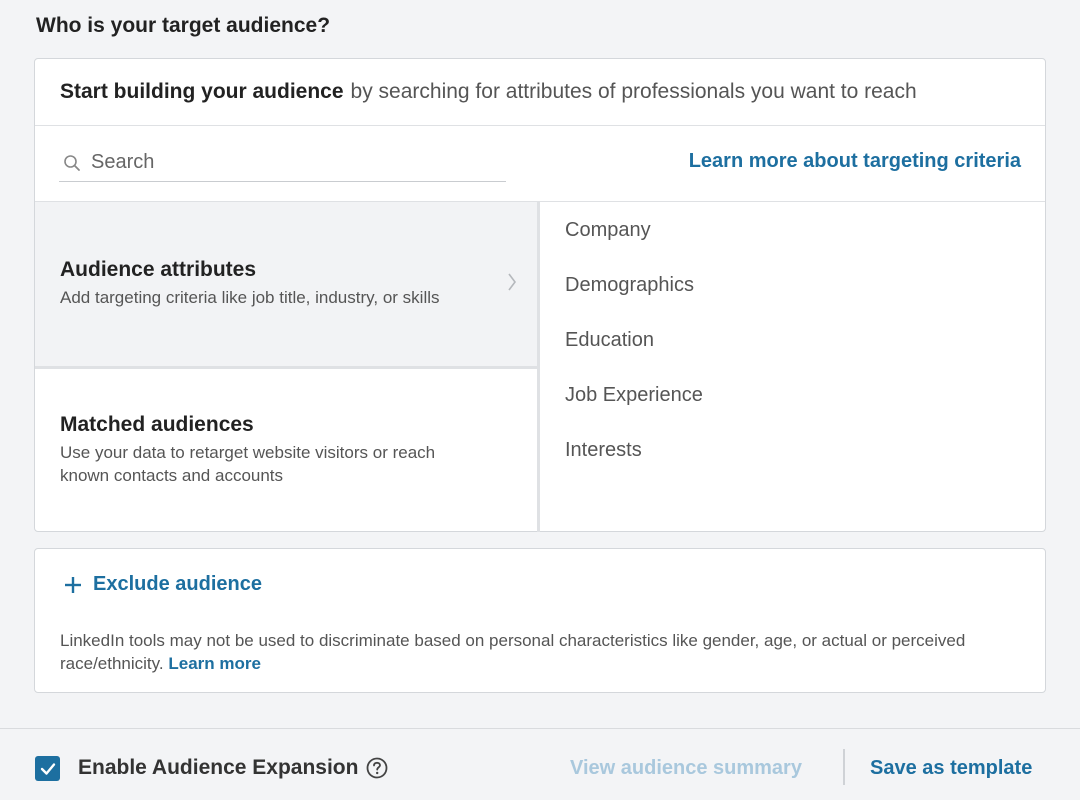  Describe the element at coordinates (805, 353) in the screenshot. I see `category-education: Education` at that location.